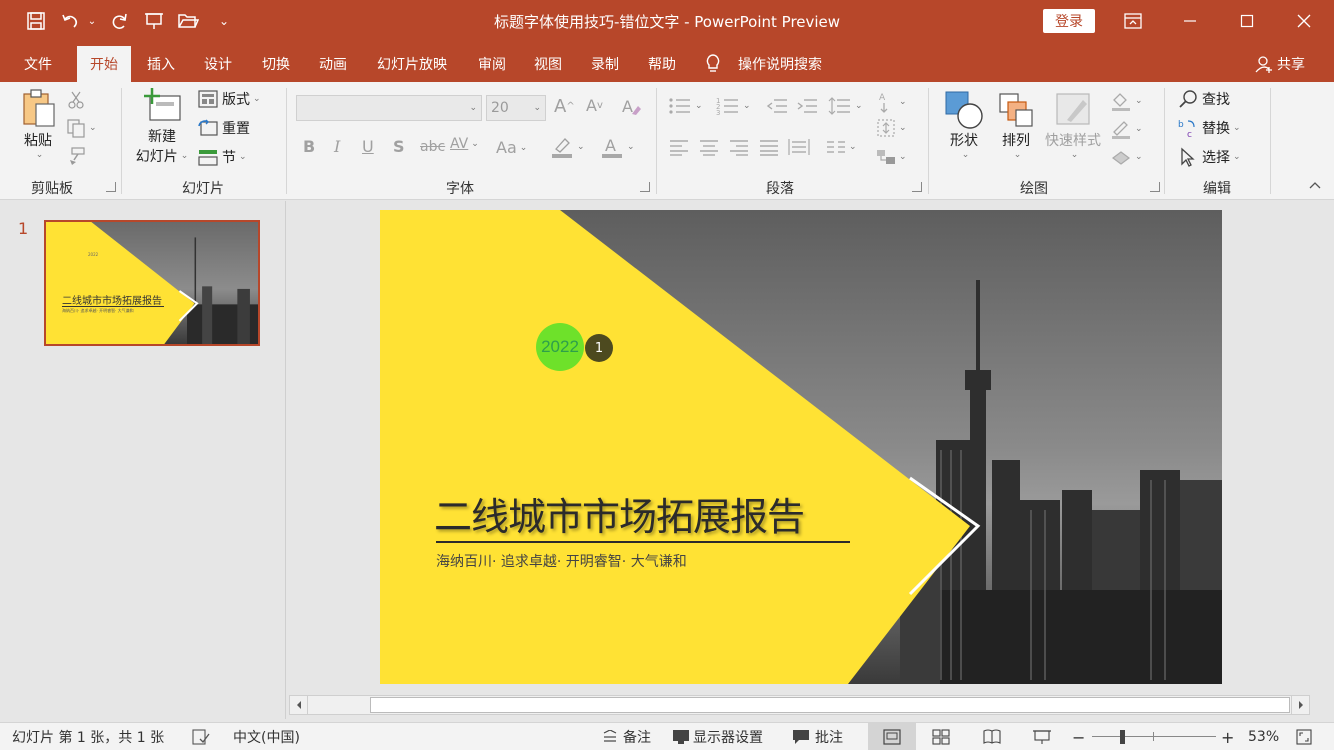 This screenshot has width=1334, height=750. I want to click on reading-view-icon, so click(992, 736).